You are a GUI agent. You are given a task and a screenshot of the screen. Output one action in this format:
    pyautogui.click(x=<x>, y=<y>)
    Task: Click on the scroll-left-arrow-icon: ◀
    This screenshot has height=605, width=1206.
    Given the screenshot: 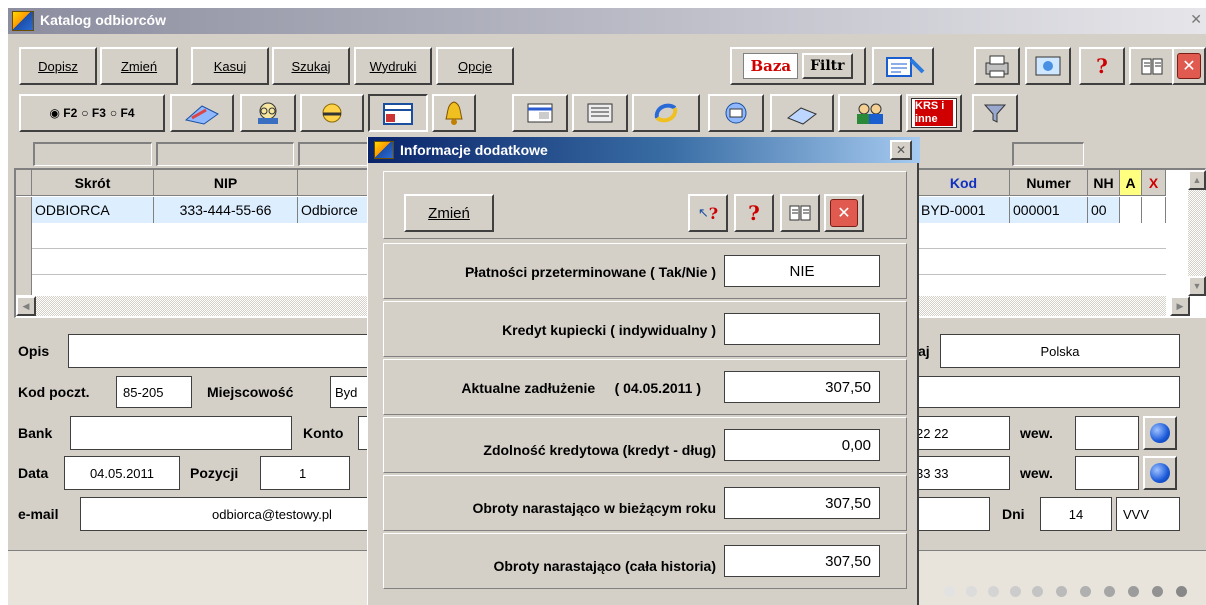 What is the action you would take?
    pyautogui.click(x=26, y=306)
    